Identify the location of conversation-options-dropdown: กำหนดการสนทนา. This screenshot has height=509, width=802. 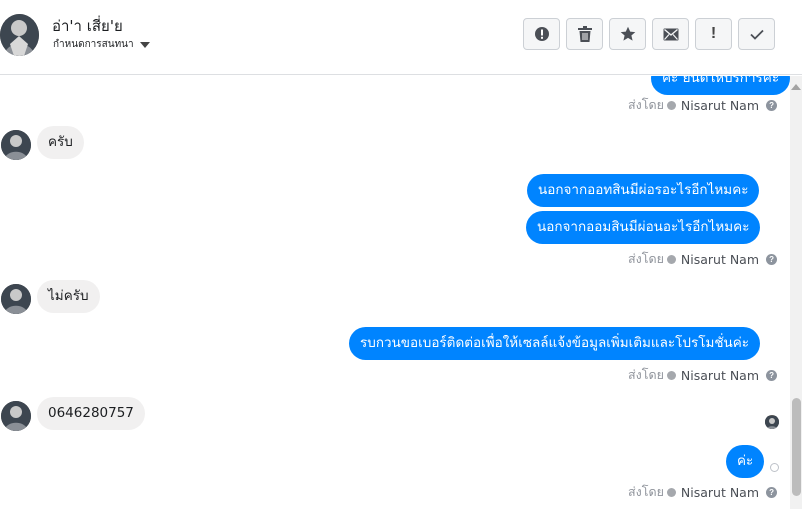
(101, 44).